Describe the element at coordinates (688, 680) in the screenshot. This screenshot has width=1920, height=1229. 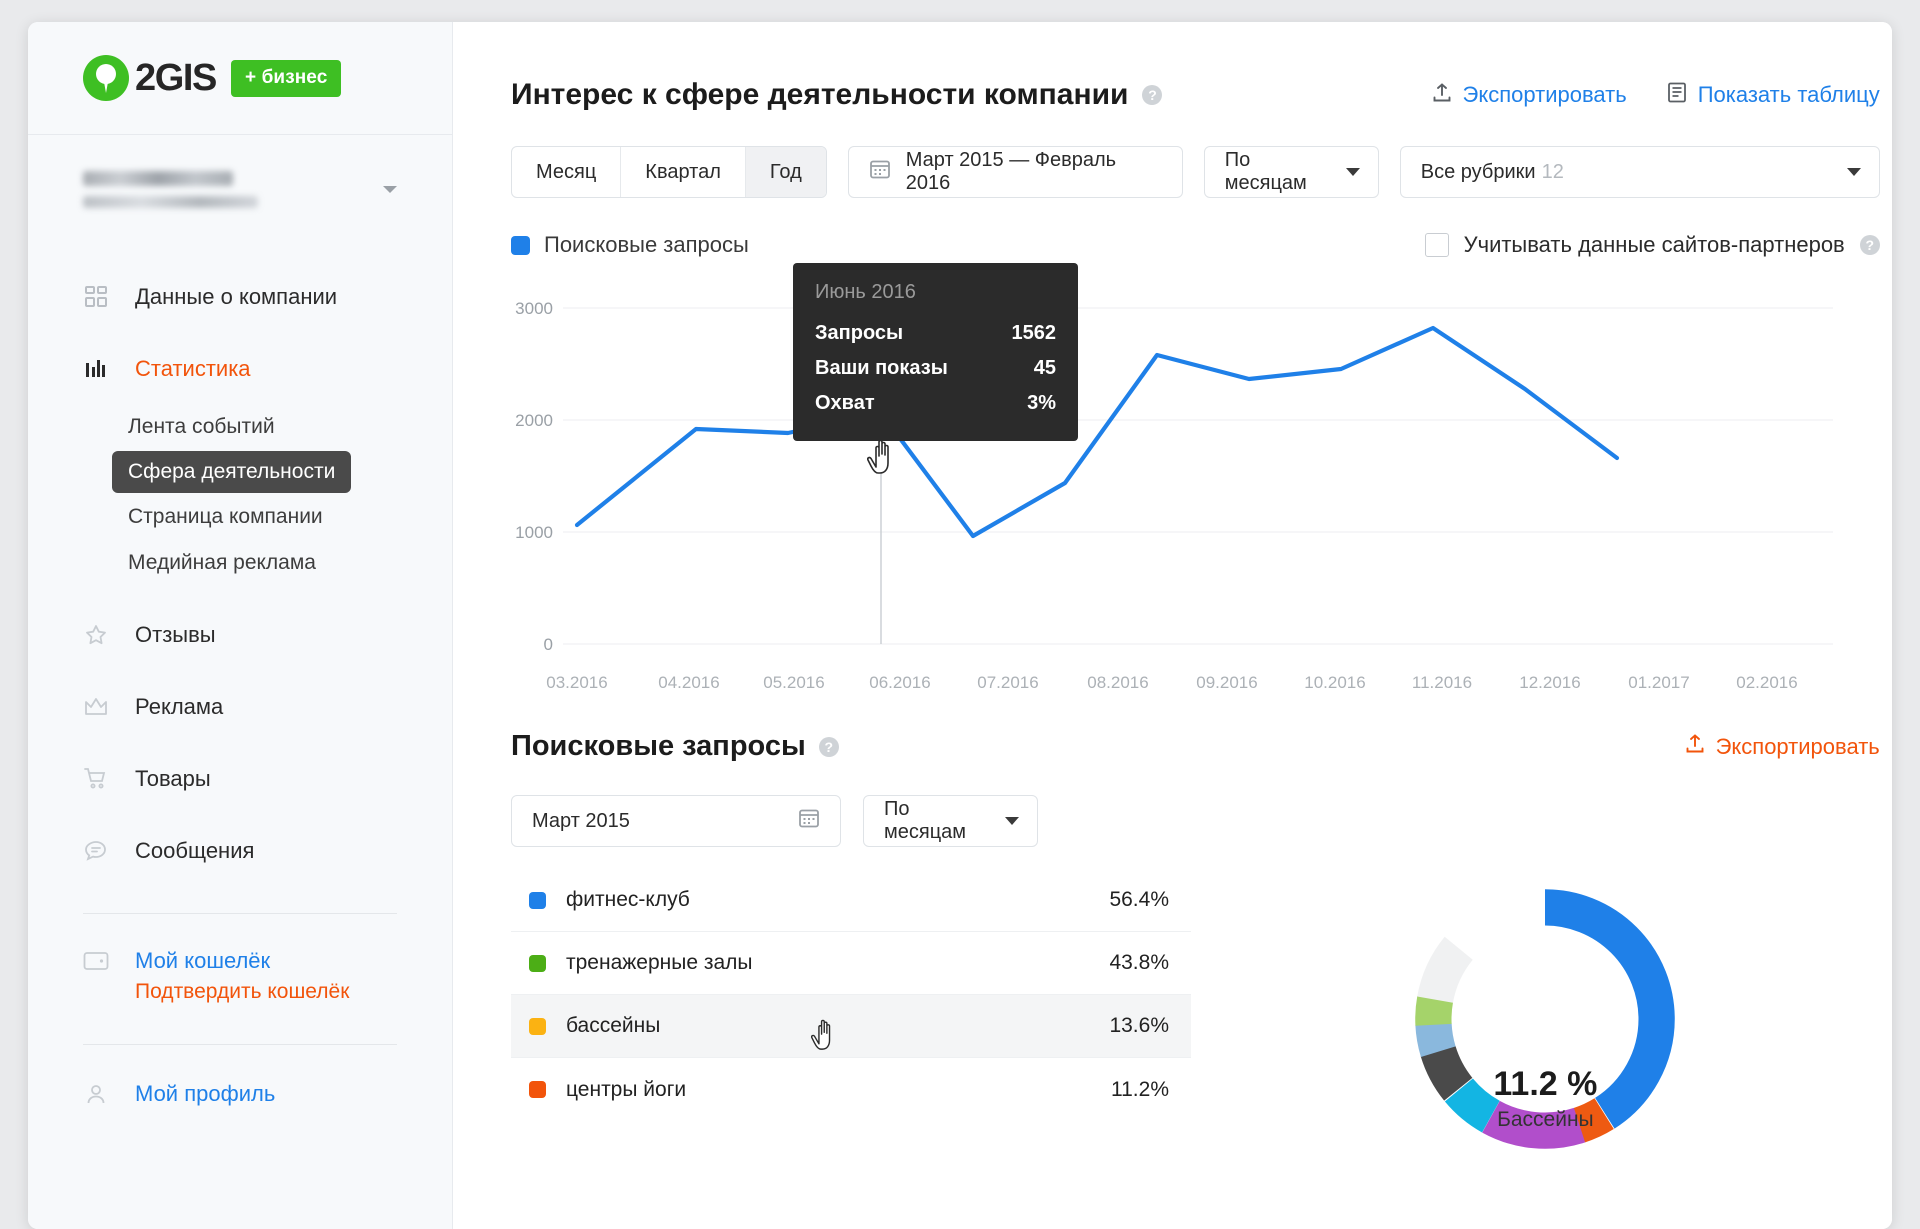
I see `svg-text: 04.2016` at that location.